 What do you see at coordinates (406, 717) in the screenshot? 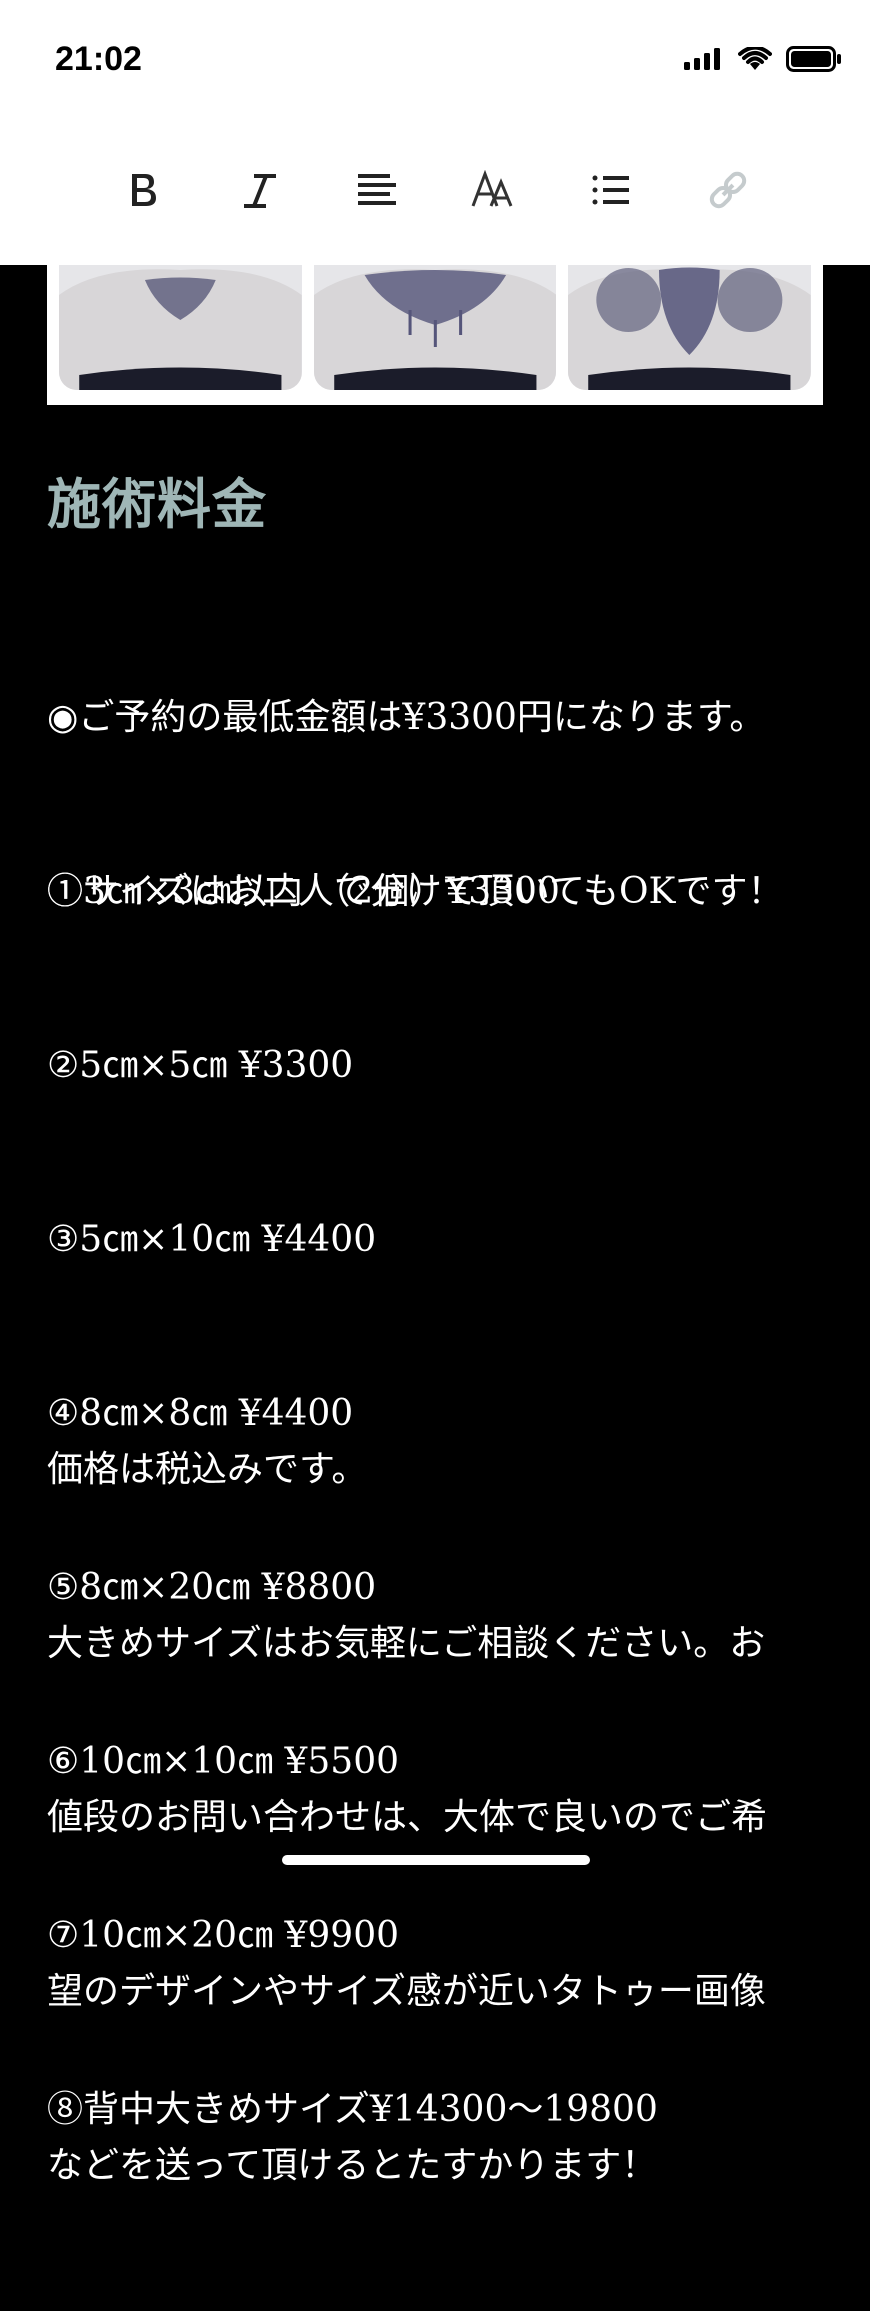
I see `intro-line: ◉ご予約の最低金額は¥3300円になります。` at bounding box center [406, 717].